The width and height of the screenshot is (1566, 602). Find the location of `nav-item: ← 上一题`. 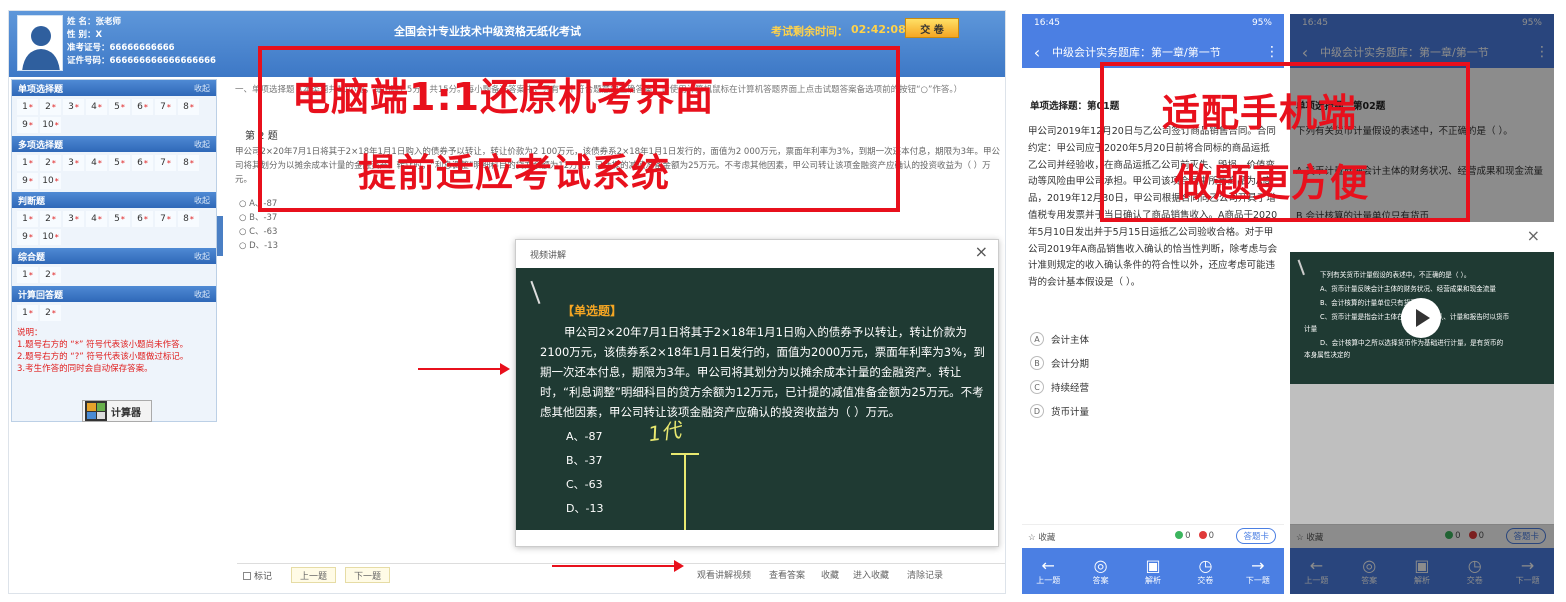

nav-item: ← 上一题 is located at coordinates (1048, 571).